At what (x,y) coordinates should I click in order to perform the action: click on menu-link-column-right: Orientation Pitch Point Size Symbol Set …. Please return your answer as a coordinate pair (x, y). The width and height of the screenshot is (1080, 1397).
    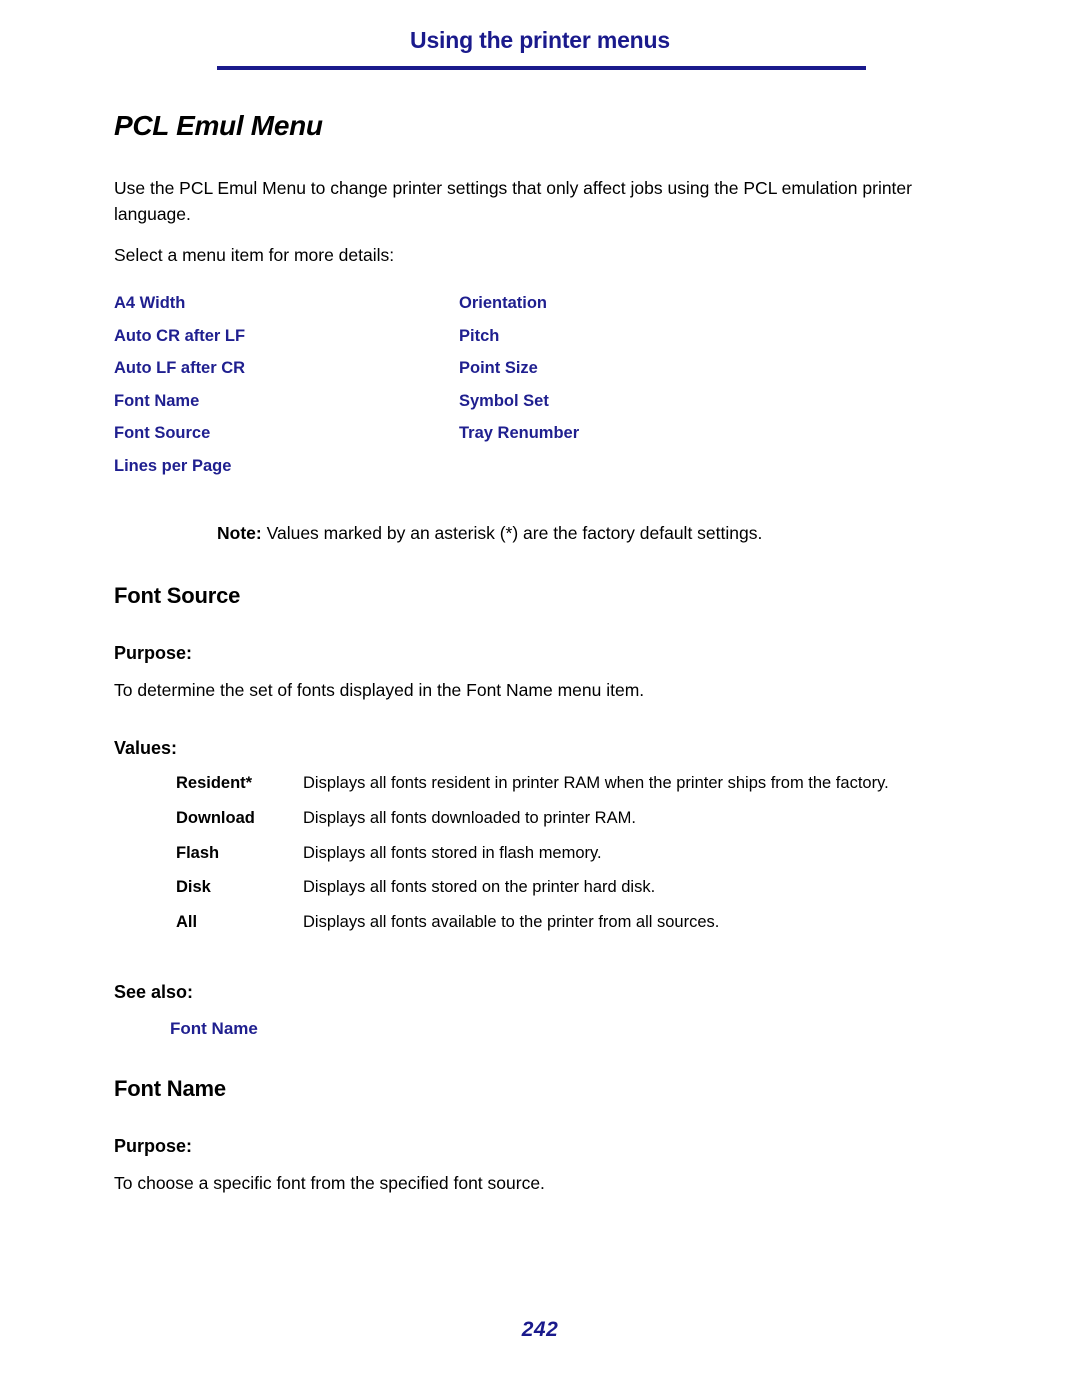
    Looking at the image, I should click on (519, 368).